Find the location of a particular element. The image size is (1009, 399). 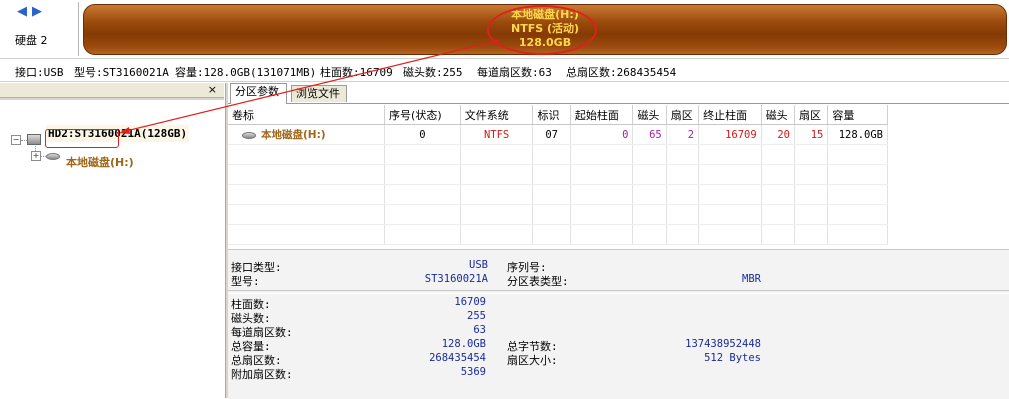

heads-value: 255 is located at coordinates (476, 316).